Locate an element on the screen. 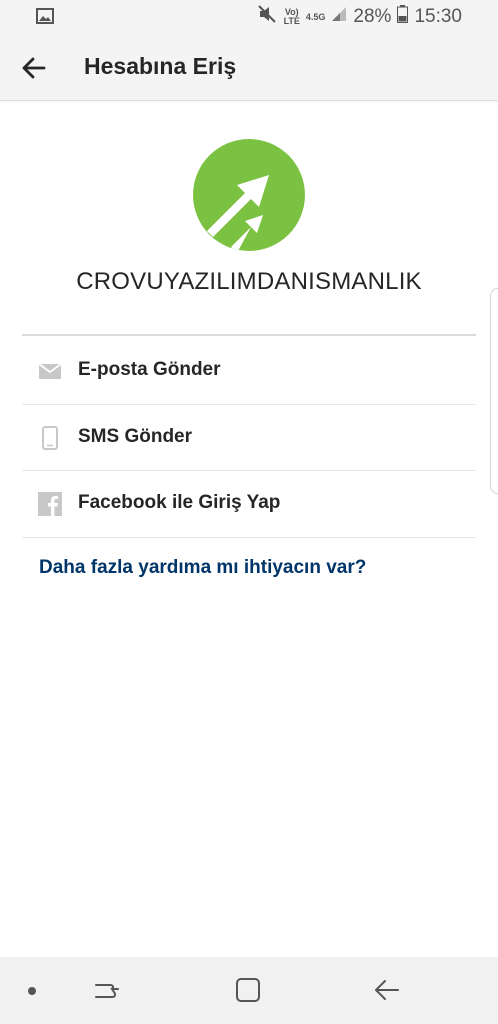  signal-icon is located at coordinates (339, 17).